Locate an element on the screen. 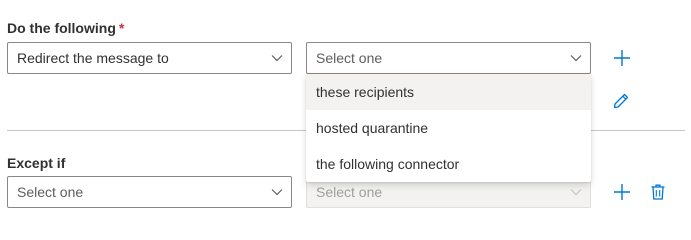 The image size is (691, 240). dropdown-option-following-connector: the following connector is located at coordinates (448, 164).